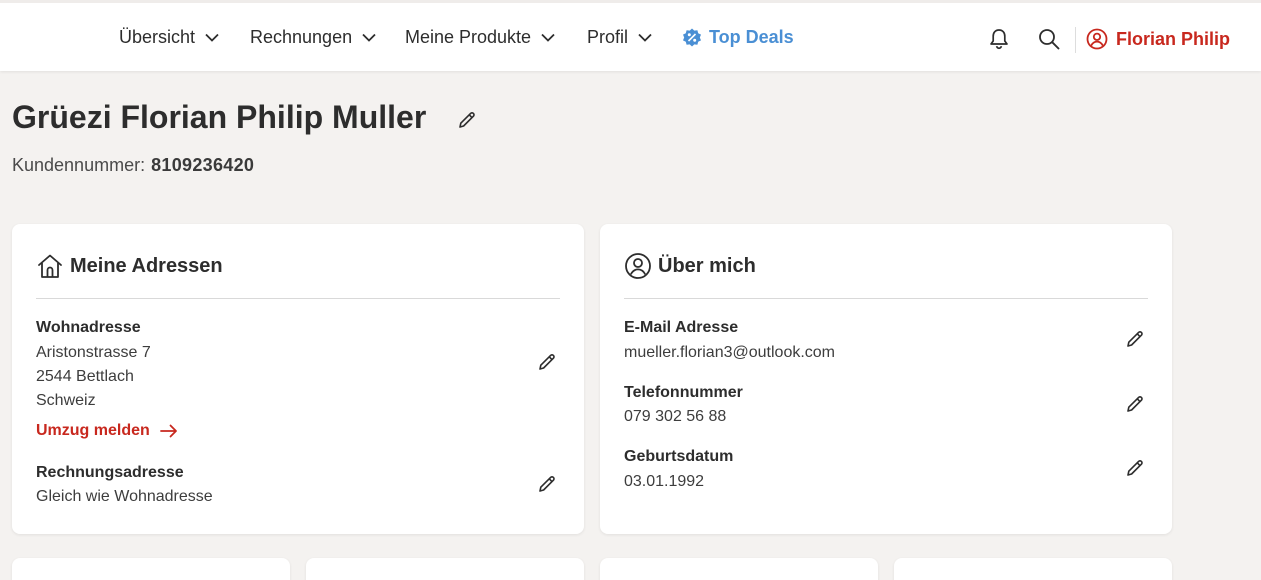 The image size is (1261, 580). I want to click on nav-item-label: Profil, so click(608, 37).